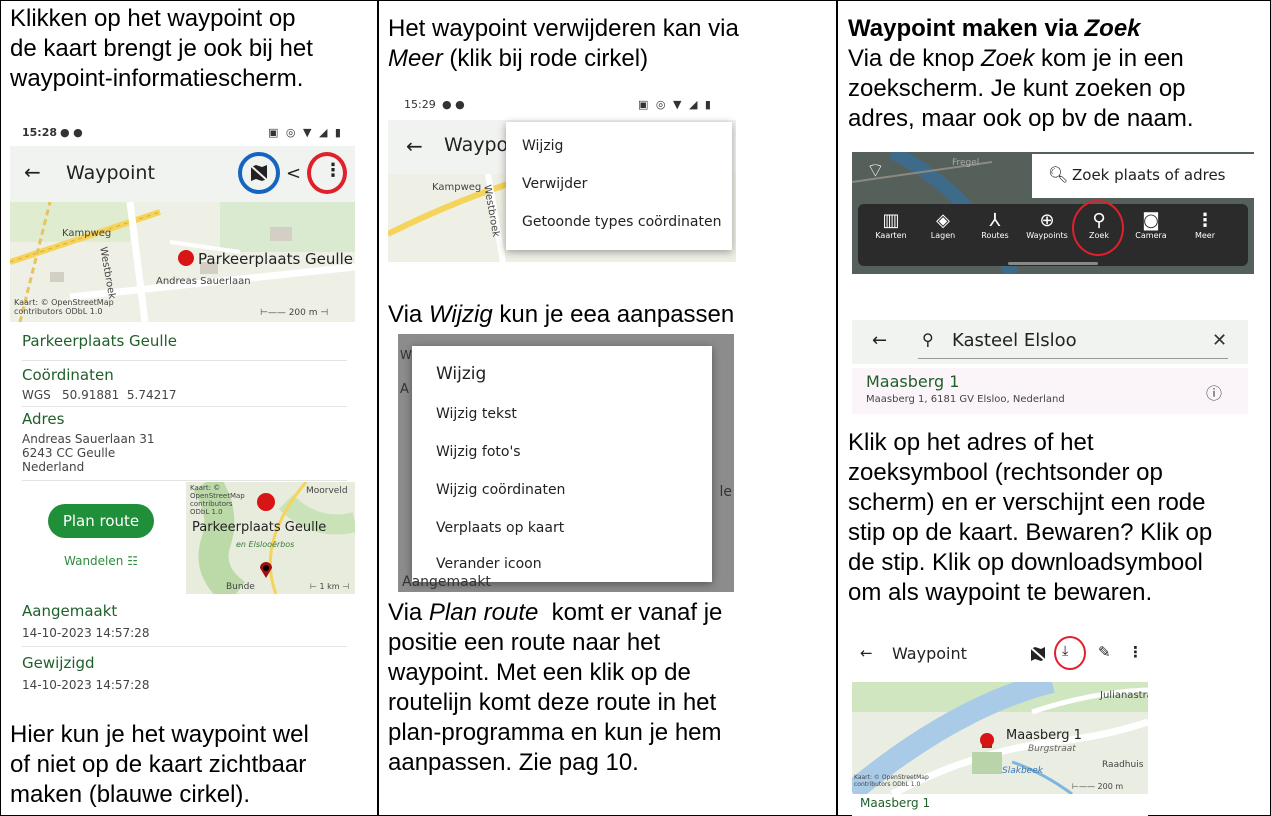  I want to click on toolbar-label: Camera, so click(1151, 235).